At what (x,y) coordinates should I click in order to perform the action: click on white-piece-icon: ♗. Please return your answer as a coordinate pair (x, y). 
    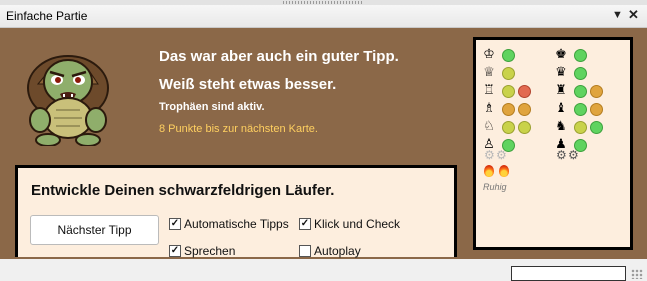
    Looking at the image, I should click on (489, 108).